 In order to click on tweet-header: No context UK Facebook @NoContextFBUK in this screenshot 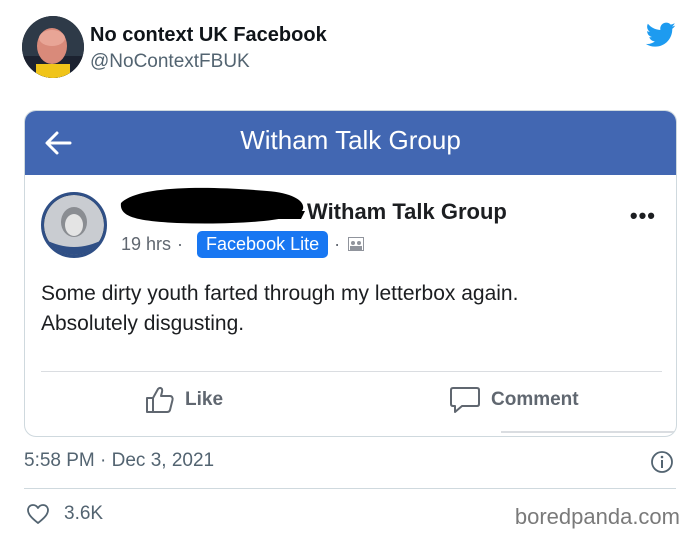, I will do `click(352, 48)`.